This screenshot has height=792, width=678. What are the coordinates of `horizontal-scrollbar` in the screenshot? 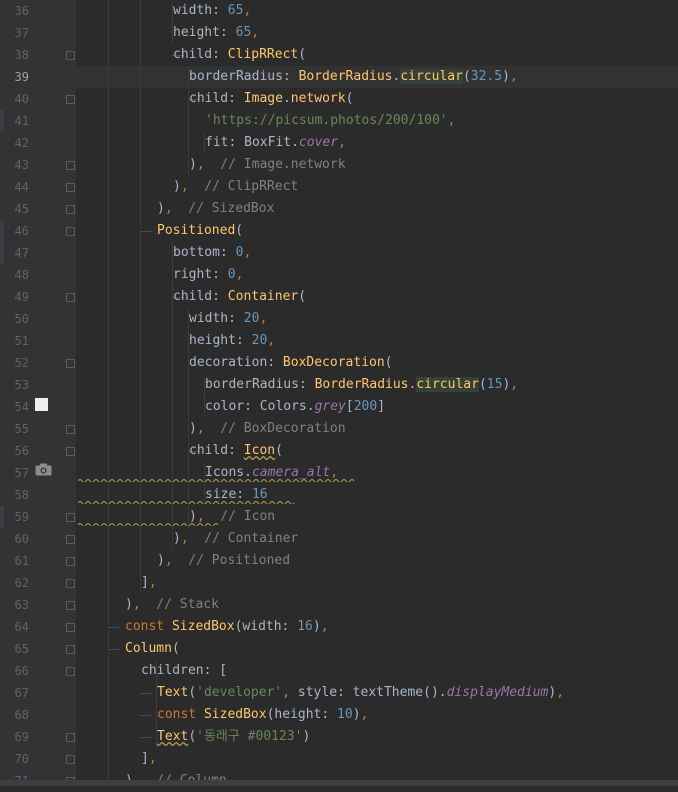 It's located at (339, 783).